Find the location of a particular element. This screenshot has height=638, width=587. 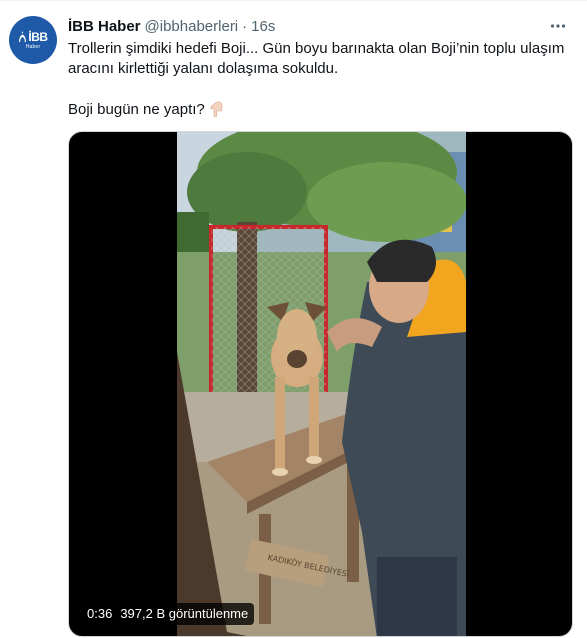

timestamp: 16s is located at coordinates (263, 26).